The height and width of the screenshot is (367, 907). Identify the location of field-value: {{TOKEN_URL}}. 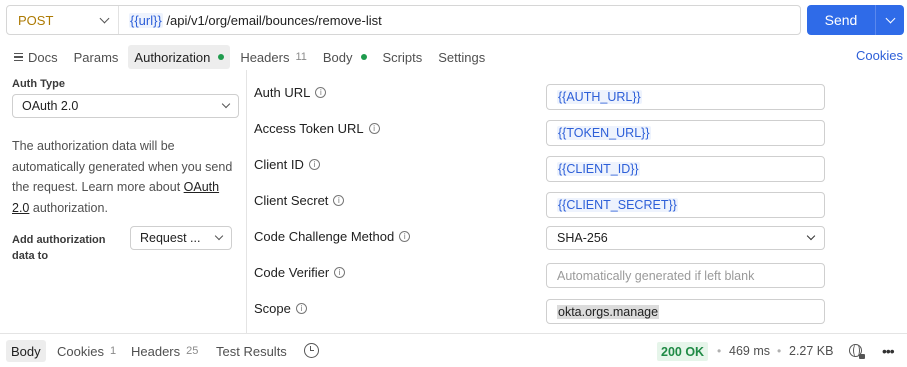
(604, 133).